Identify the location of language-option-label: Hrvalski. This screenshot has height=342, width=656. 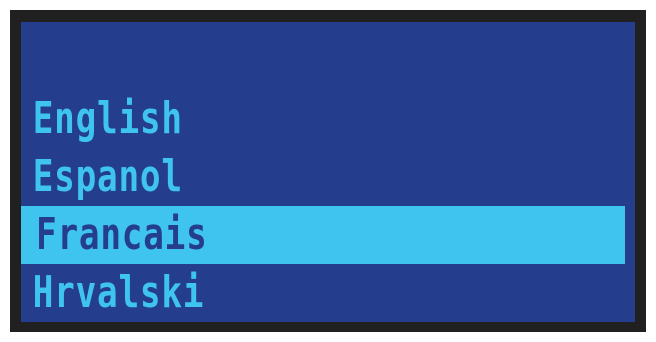
(118, 292).